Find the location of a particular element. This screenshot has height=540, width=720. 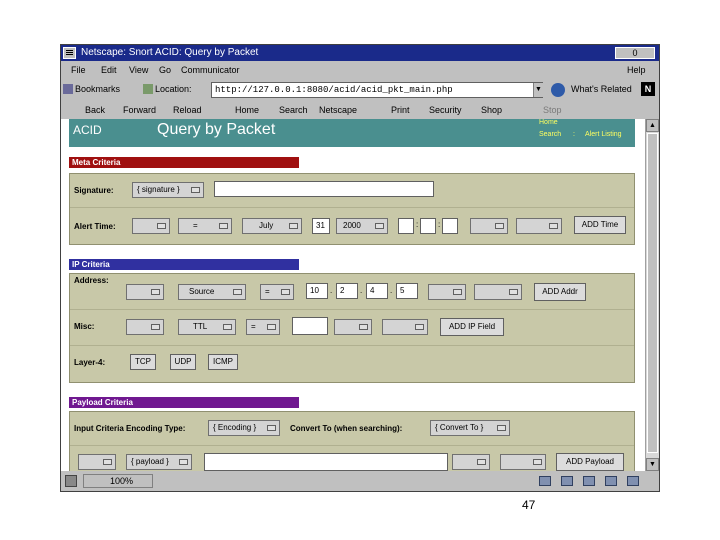

address-type-select: Source is located at coordinates (212, 292).